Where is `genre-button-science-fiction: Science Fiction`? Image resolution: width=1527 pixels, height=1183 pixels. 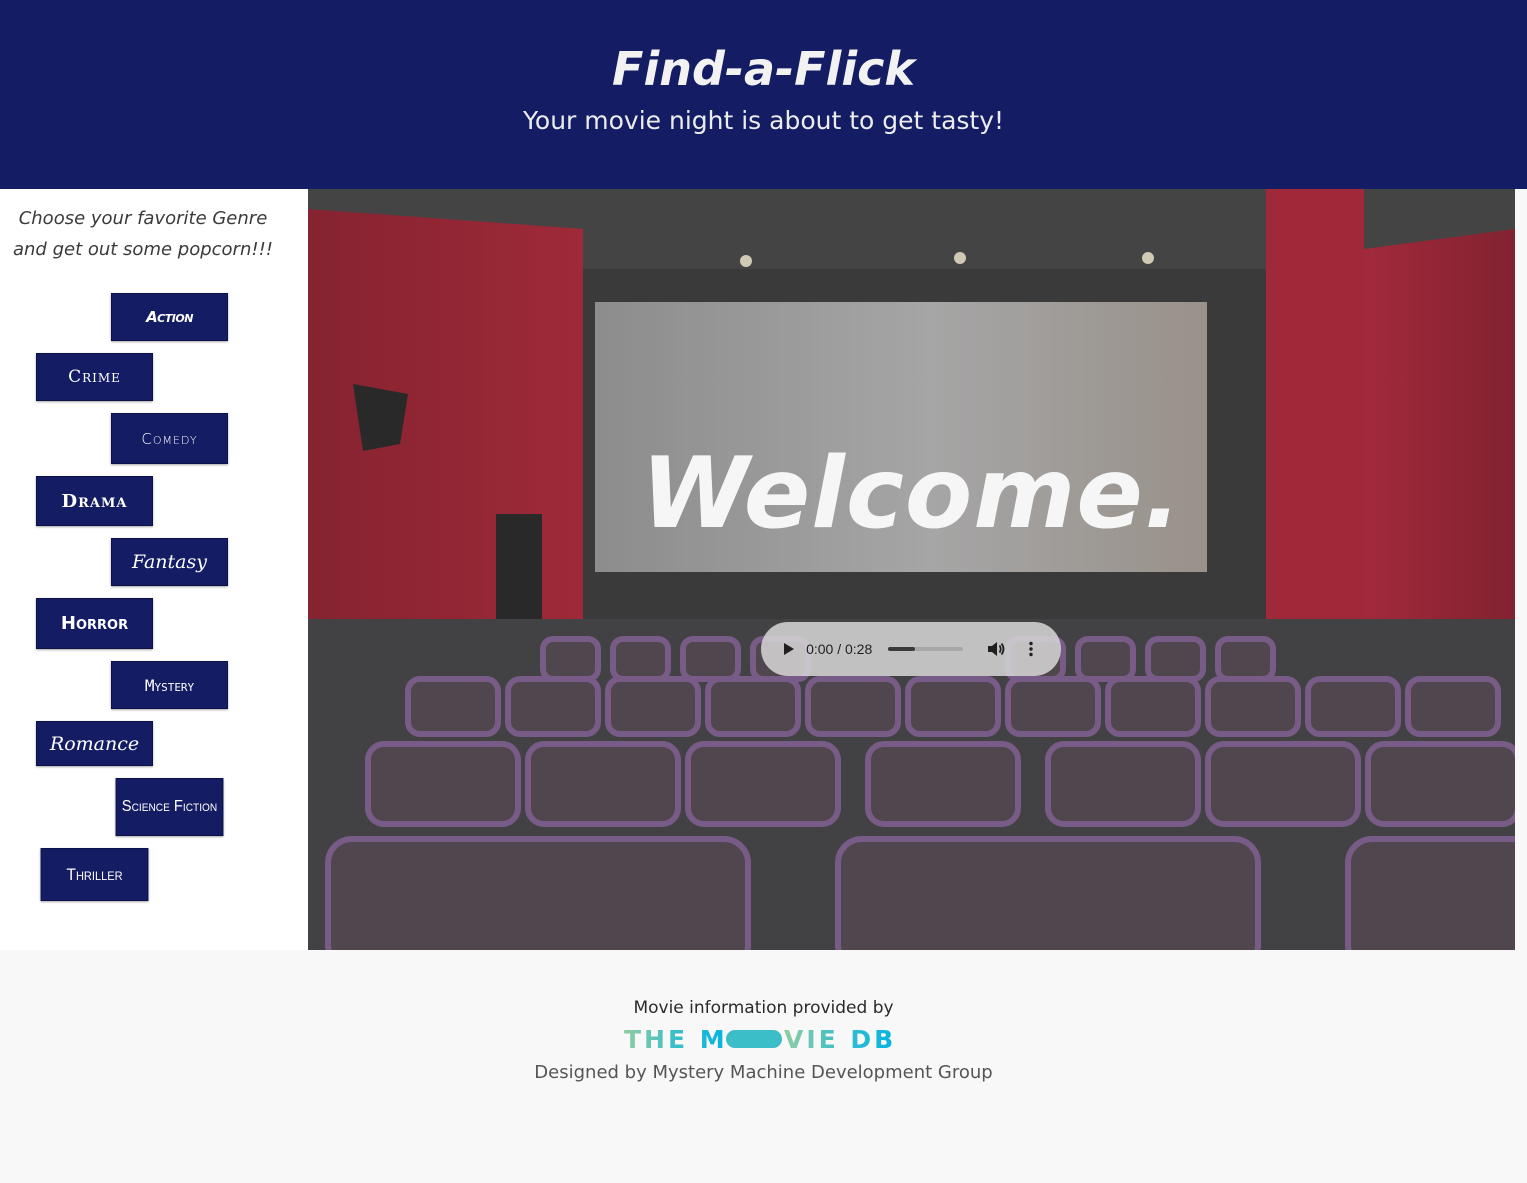 genre-button-science-fiction: Science Fiction is located at coordinates (169, 807).